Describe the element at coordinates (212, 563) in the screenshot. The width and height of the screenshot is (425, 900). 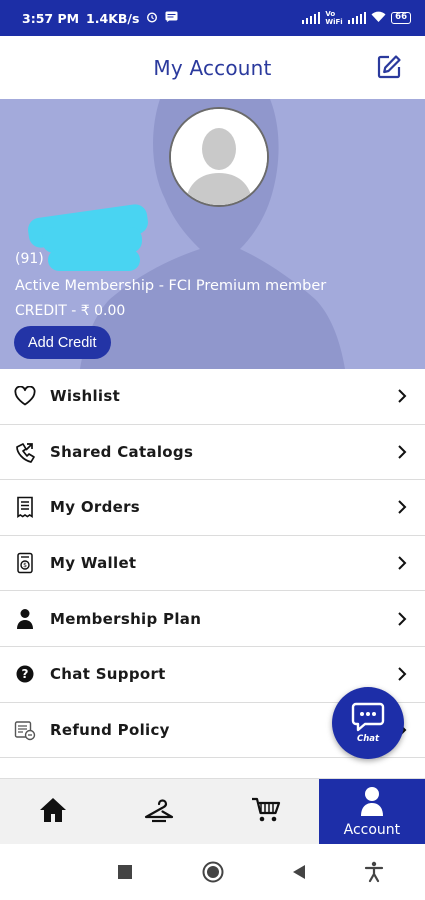
I see `menu-item-my-wallet: $ My Wallet` at that location.